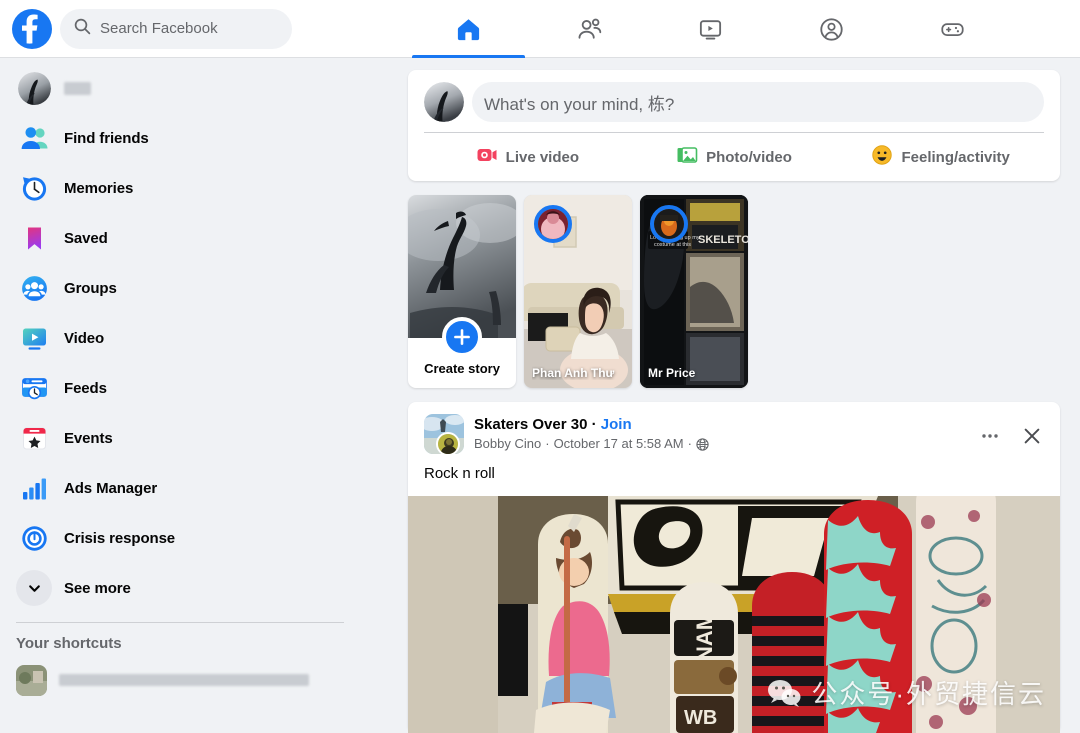 This screenshot has width=1080, height=733. I want to click on photo-video-icon, so click(687, 157).